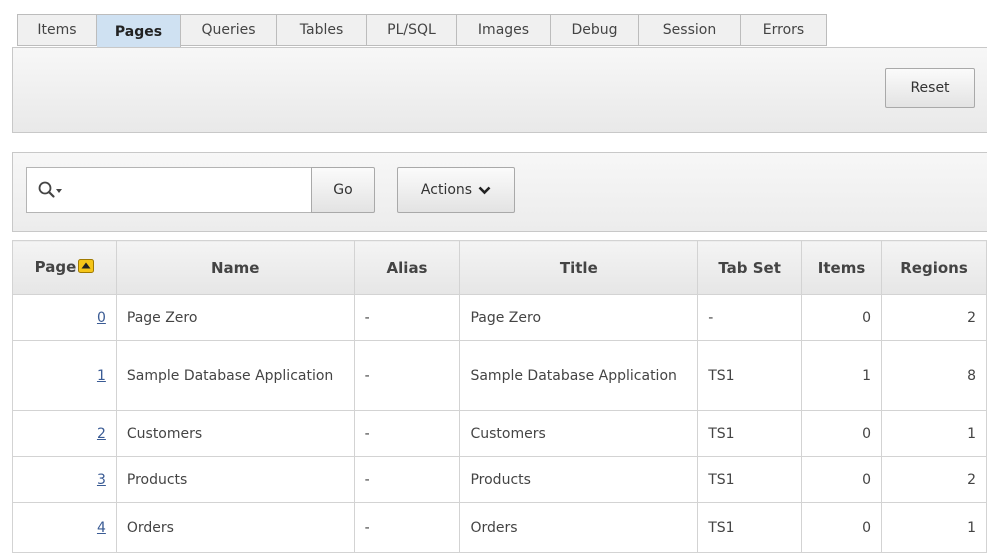 The height and width of the screenshot is (553, 987). I want to click on page-link: 3, so click(101, 480).